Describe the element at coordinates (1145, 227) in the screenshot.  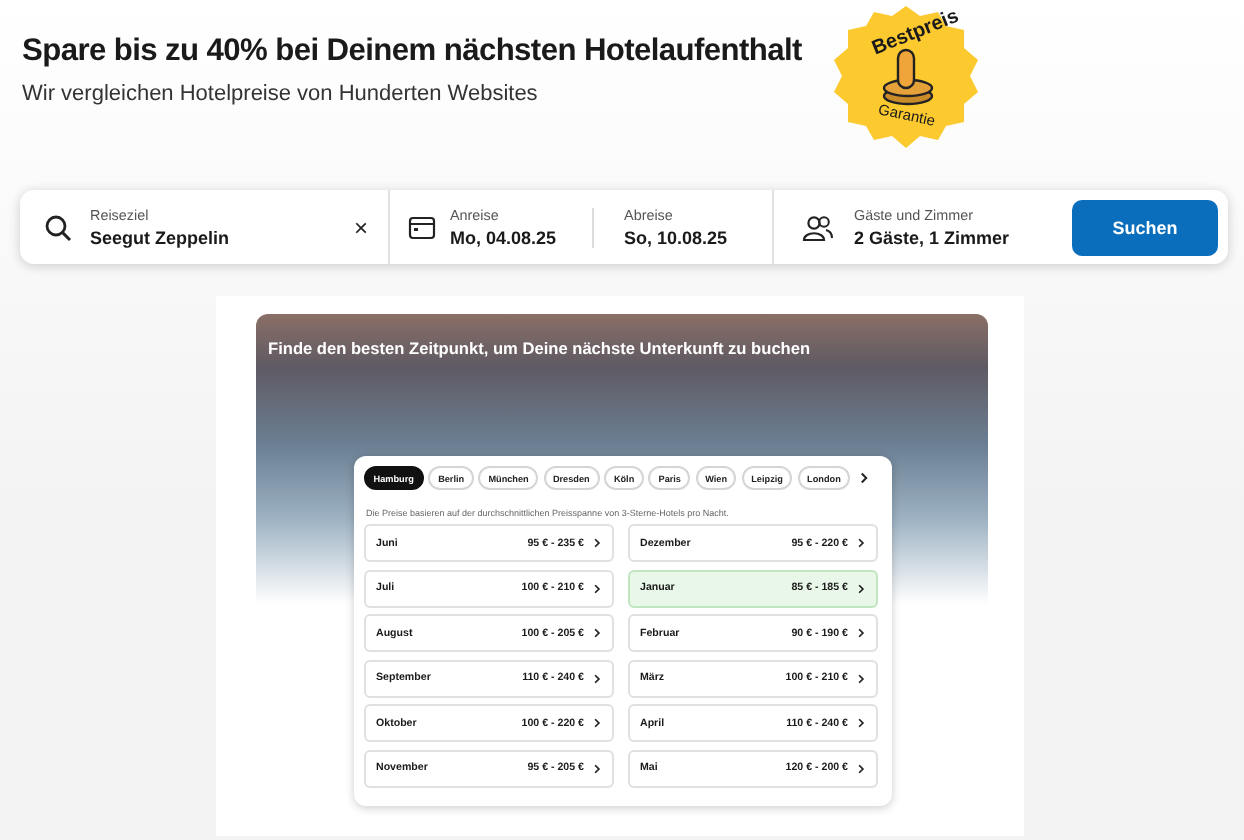
I see `search-button: Suchen` at that location.